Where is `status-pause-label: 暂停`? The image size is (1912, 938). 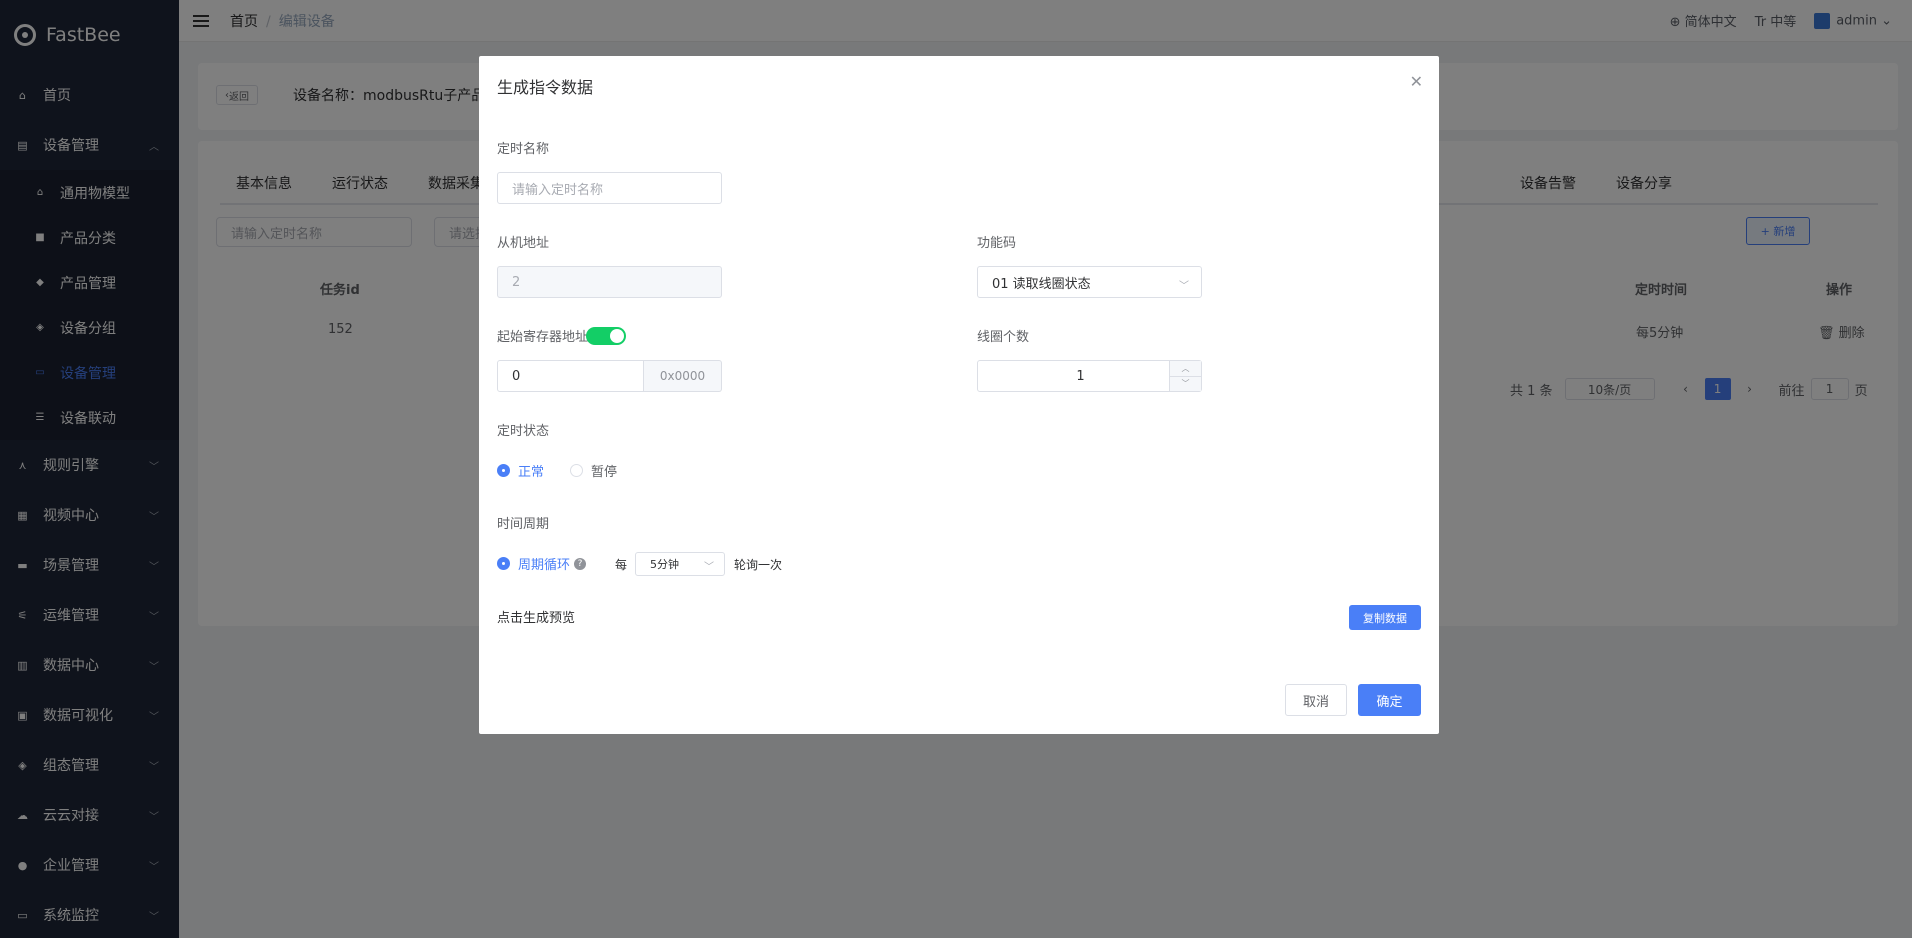
status-pause-label: 暂停 is located at coordinates (604, 472).